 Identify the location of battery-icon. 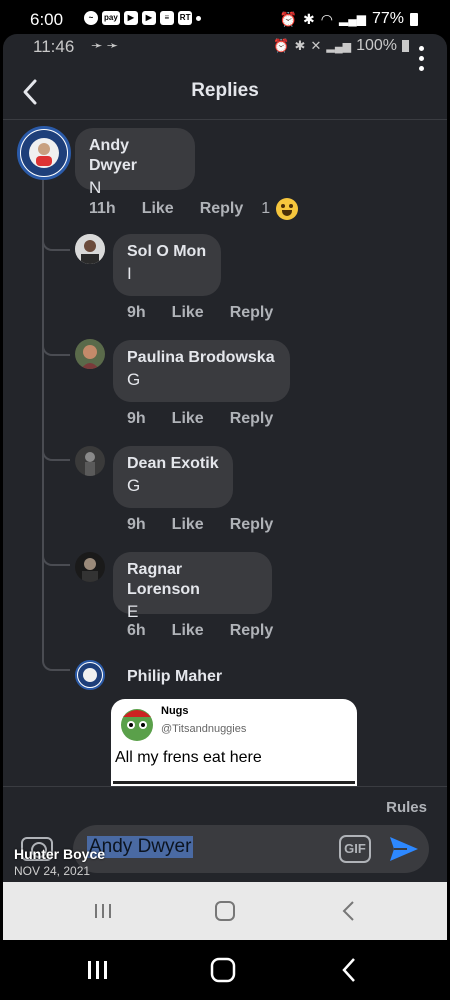
(414, 19).